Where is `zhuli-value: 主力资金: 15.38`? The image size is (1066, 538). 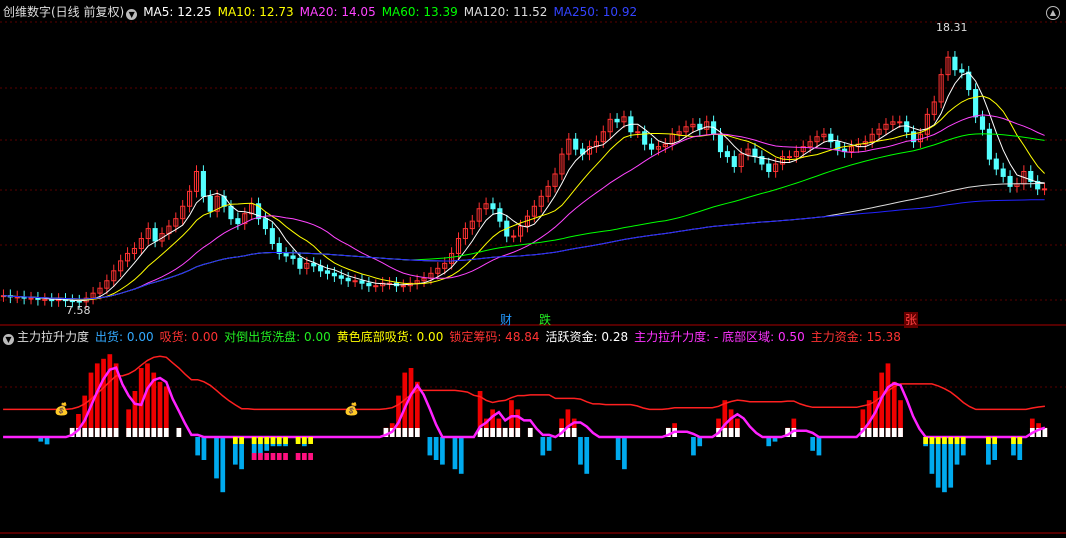 zhuli-value: 主力资金: 15.38 is located at coordinates (855, 337).